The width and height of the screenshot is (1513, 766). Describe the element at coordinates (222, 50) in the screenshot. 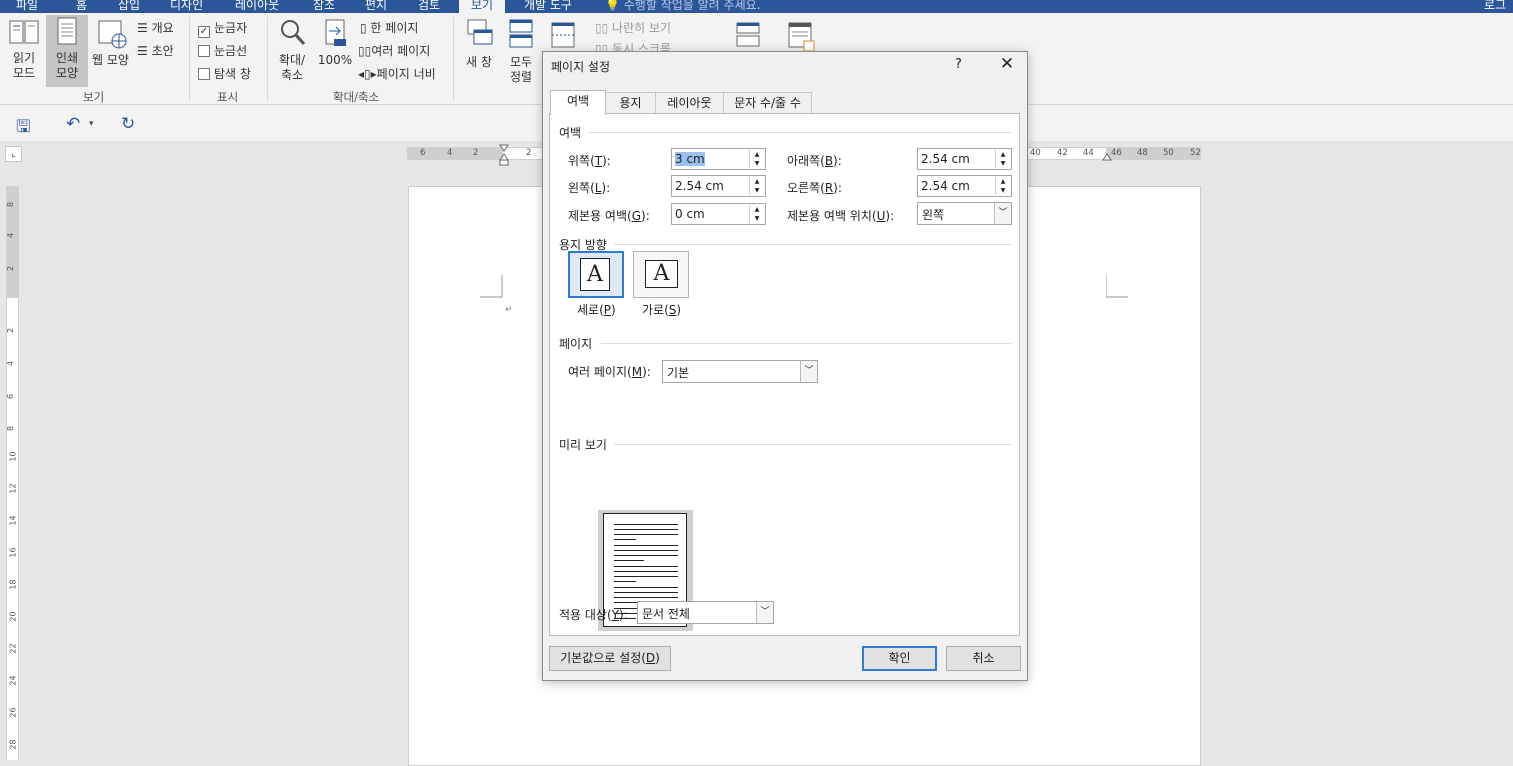

I see `gridlines-checkbox: 눈금선` at that location.